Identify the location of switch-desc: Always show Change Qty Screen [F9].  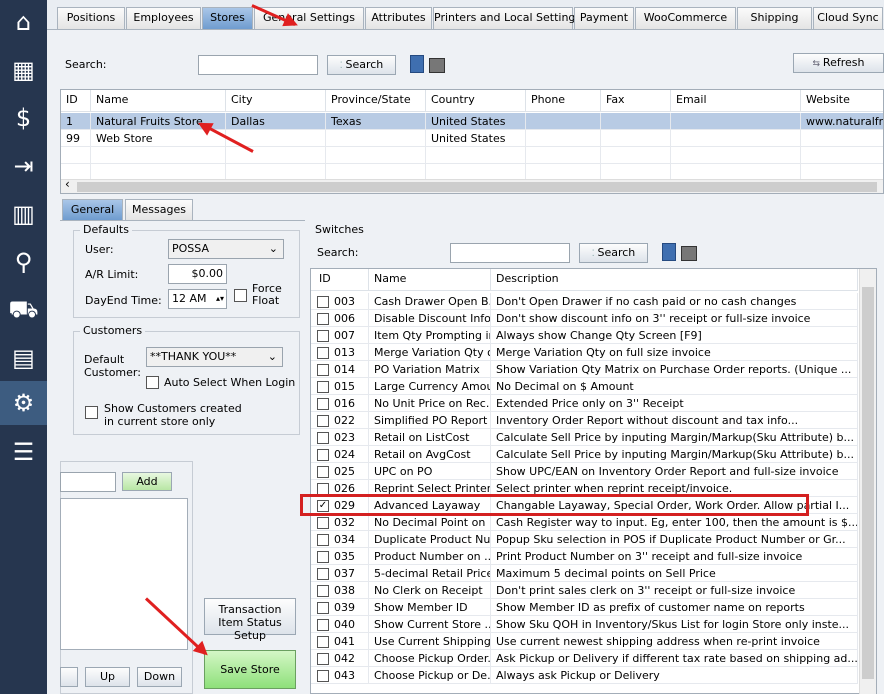
(674, 335).